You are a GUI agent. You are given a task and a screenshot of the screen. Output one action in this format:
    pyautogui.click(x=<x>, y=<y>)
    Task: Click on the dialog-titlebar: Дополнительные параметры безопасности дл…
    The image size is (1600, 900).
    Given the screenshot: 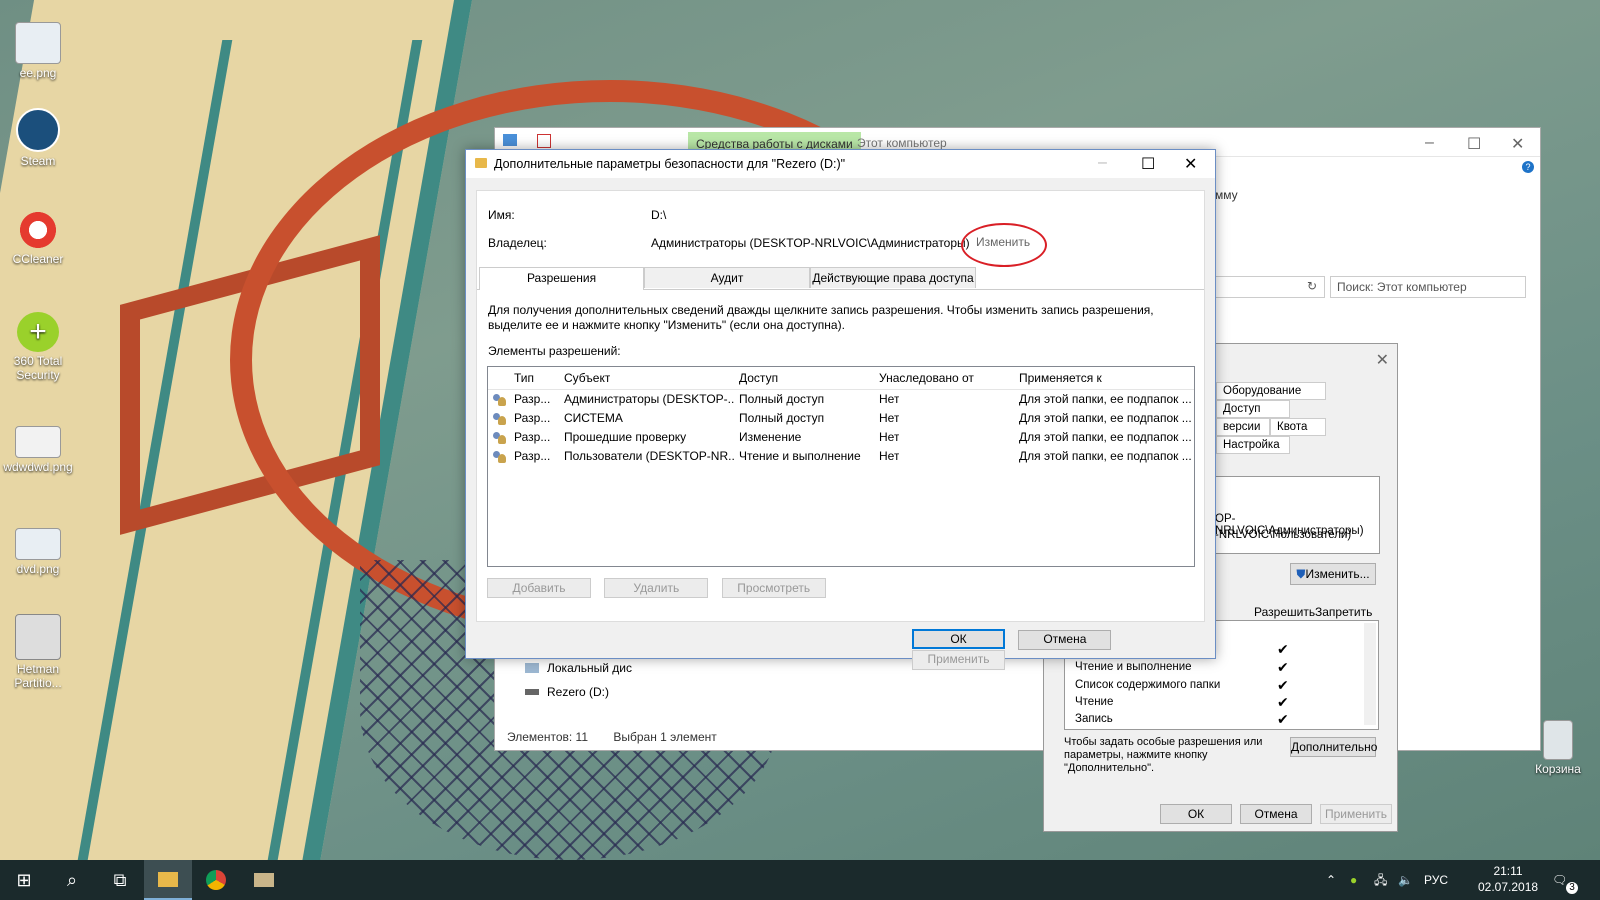 What is the action you would take?
    pyautogui.click(x=840, y=164)
    